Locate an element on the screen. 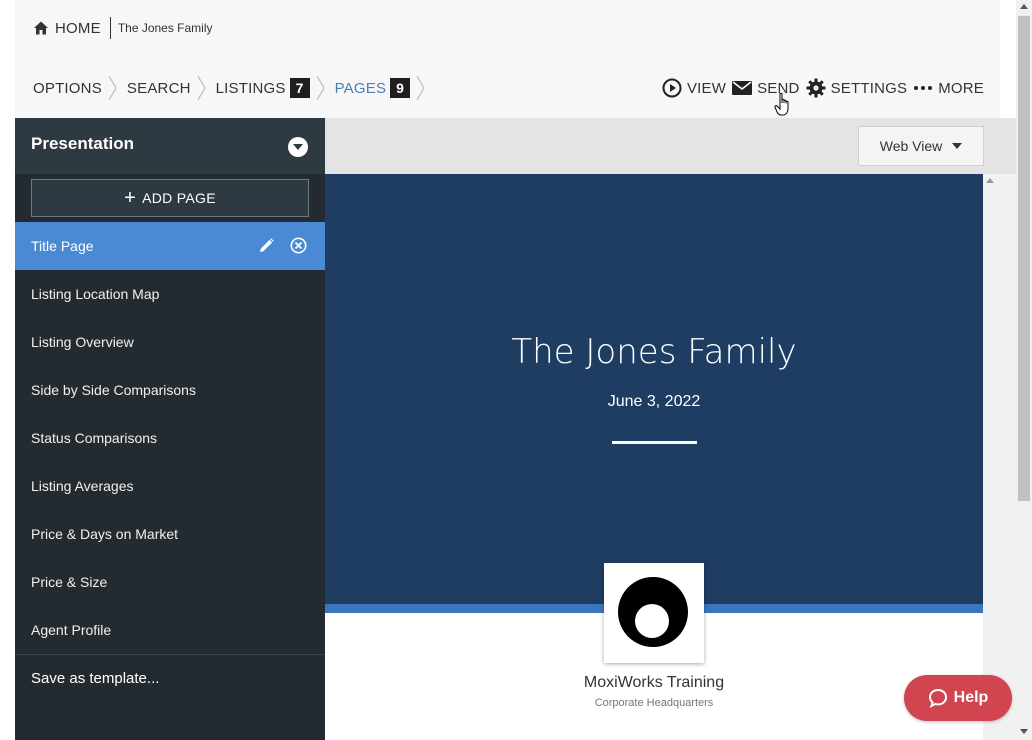  page-scrollbar is located at coordinates (1024, 370).